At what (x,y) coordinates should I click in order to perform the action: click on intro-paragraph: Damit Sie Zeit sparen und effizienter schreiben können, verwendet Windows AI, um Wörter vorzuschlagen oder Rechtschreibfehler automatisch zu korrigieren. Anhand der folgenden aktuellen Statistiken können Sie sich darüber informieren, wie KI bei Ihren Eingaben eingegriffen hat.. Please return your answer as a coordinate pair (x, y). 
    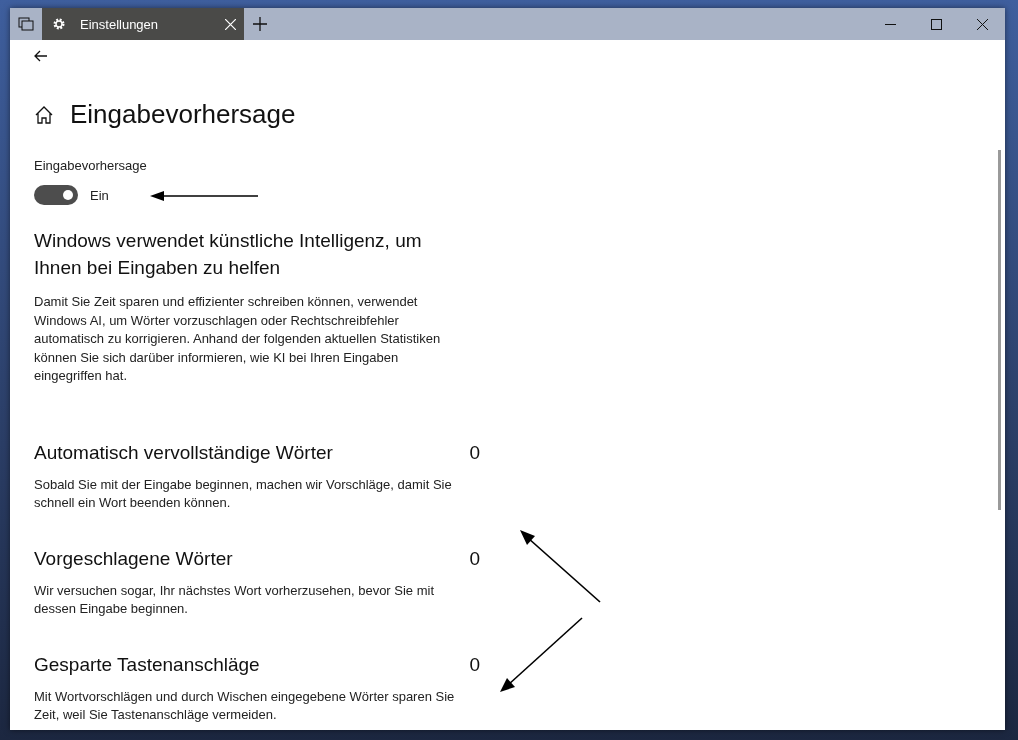
    Looking at the image, I should click on (238, 339).